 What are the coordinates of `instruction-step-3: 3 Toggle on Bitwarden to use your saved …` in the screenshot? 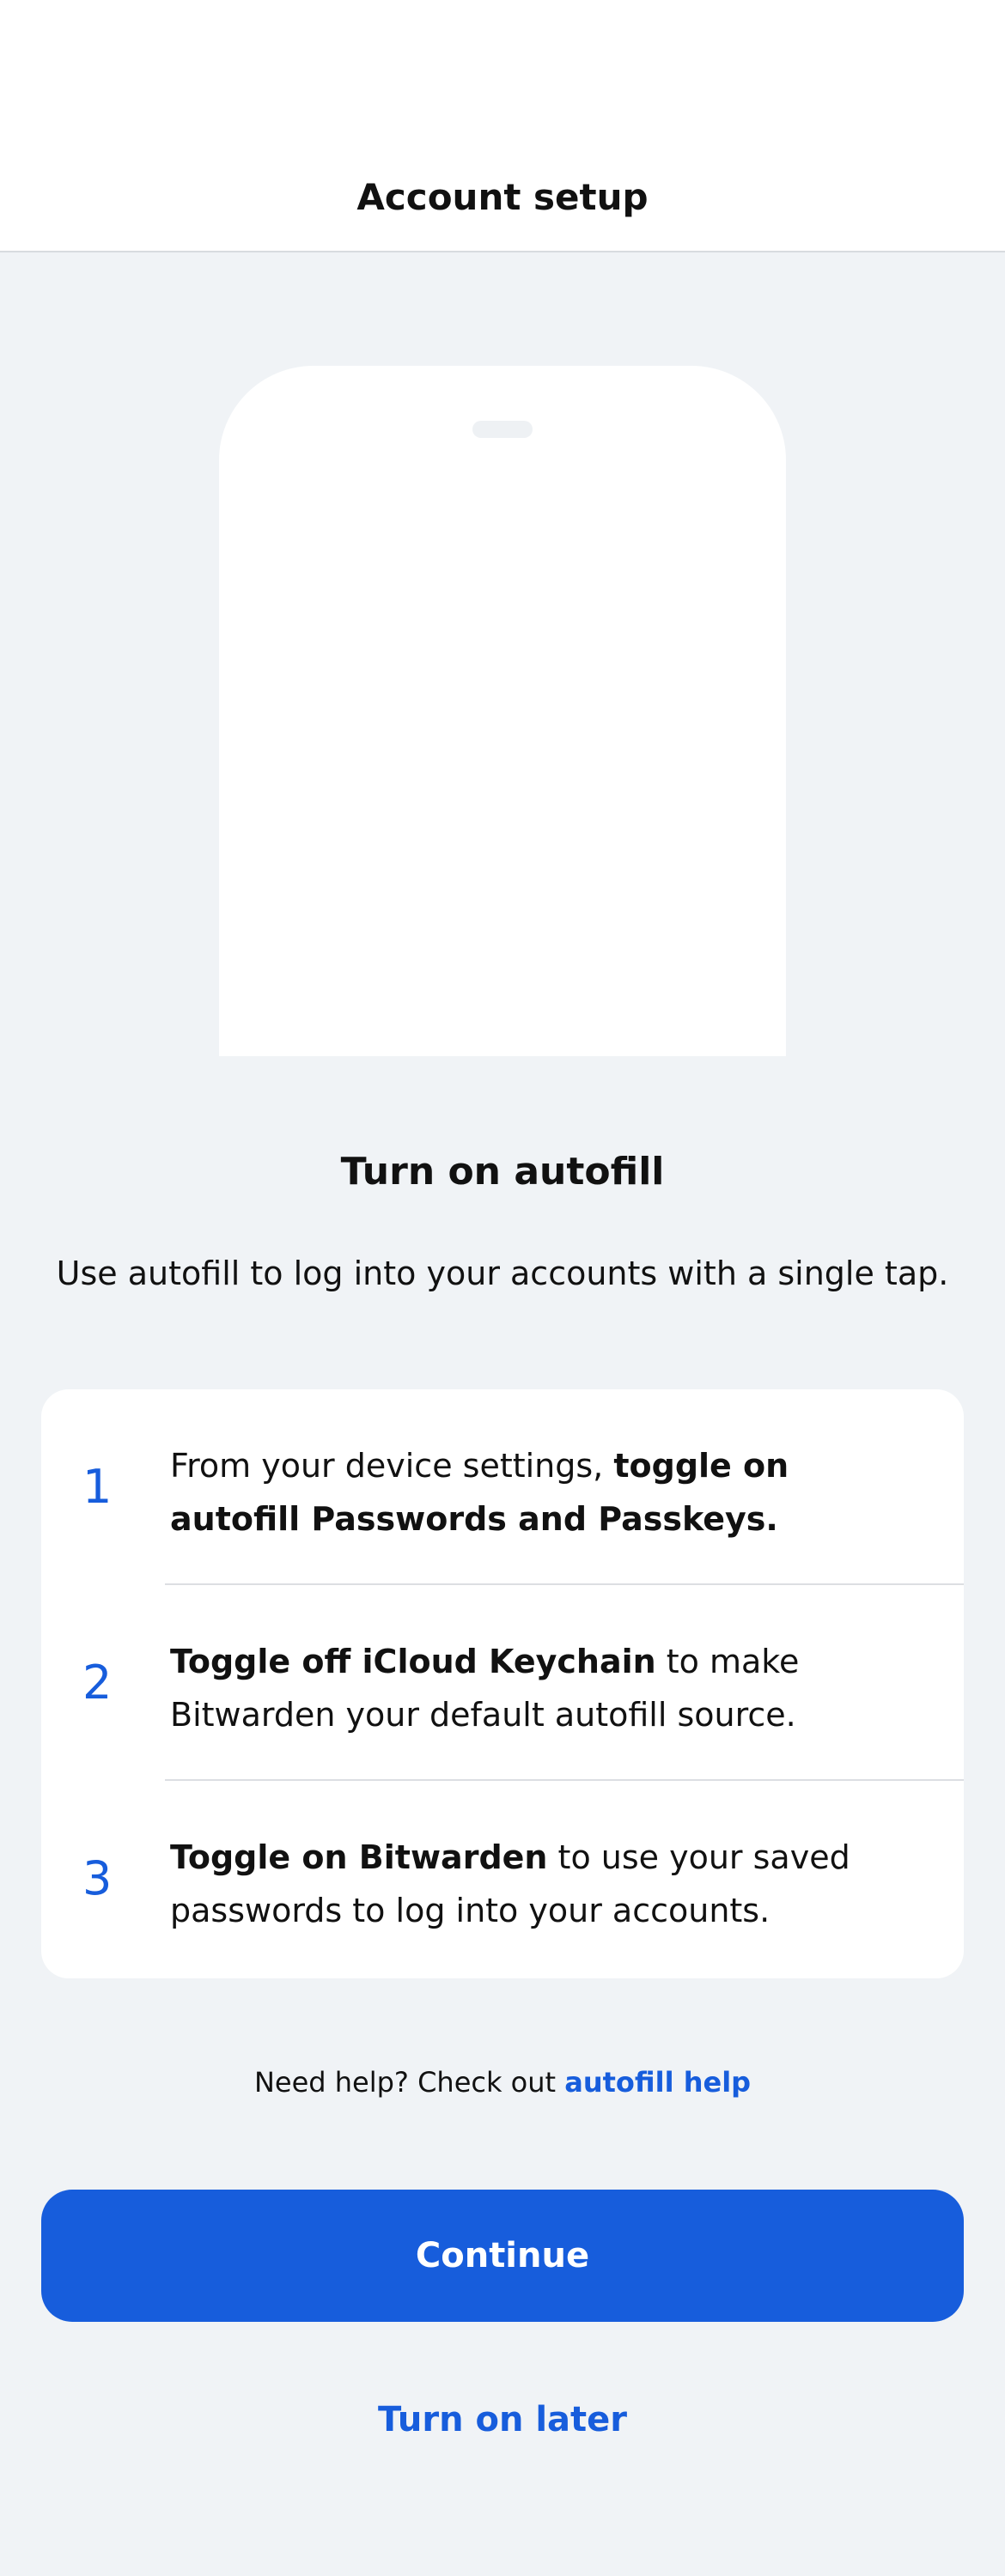 It's located at (502, 1879).